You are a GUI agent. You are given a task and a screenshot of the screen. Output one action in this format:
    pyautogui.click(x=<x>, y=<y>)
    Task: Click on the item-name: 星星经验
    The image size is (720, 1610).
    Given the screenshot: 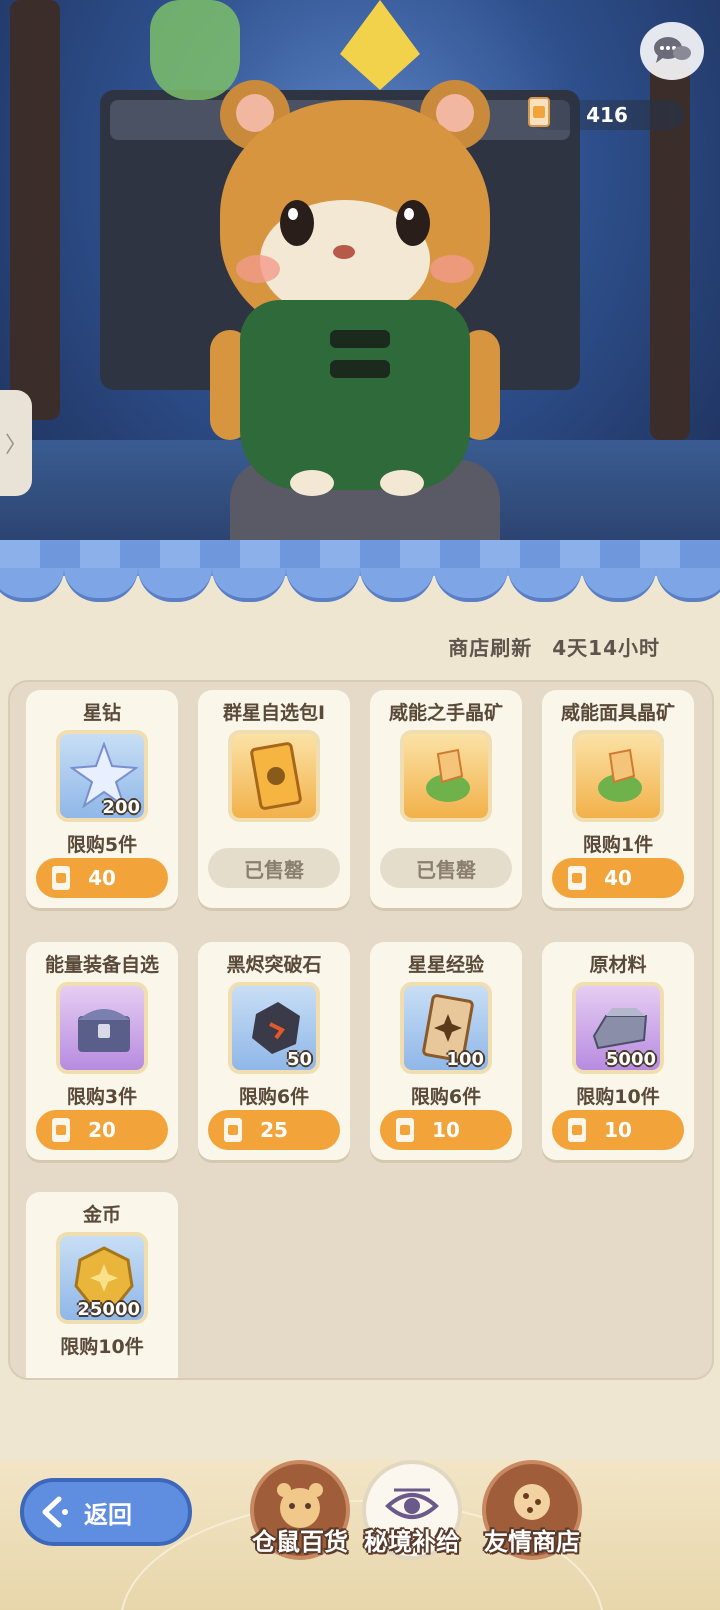 What is the action you would take?
    pyautogui.click(x=445, y=965)
    